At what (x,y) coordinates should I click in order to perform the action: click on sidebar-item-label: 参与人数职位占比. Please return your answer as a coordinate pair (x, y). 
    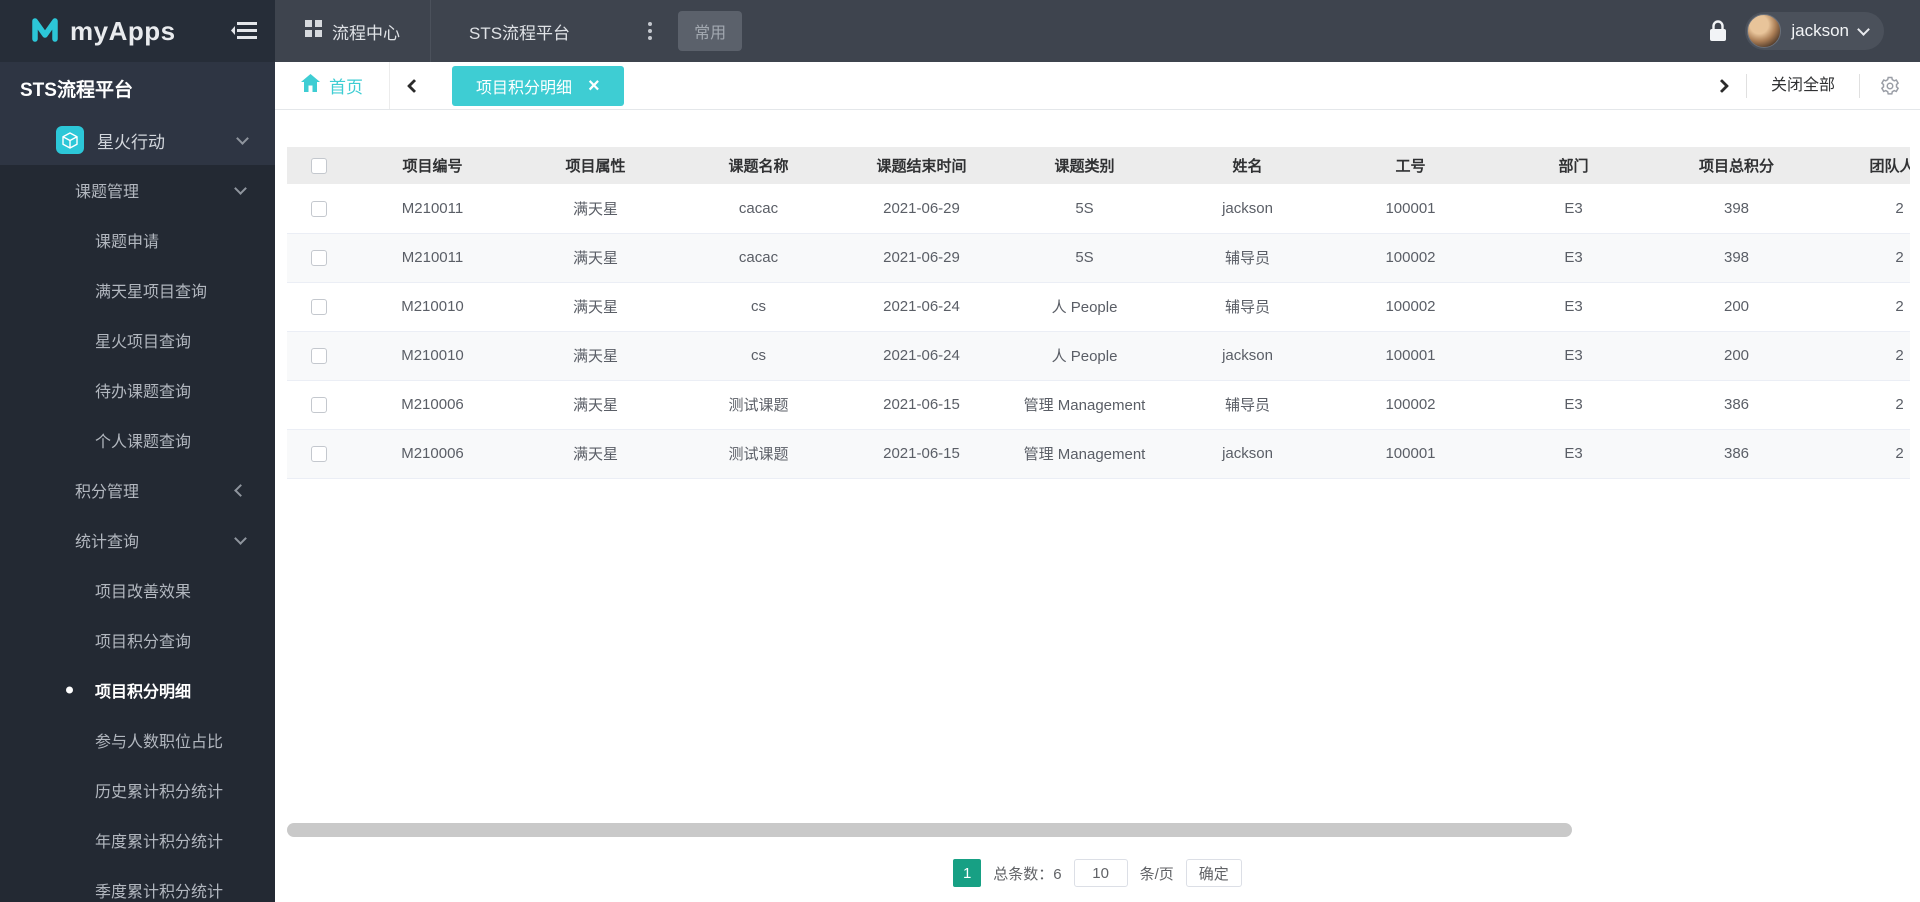
    Looking at the image, I should click on (159, 742).